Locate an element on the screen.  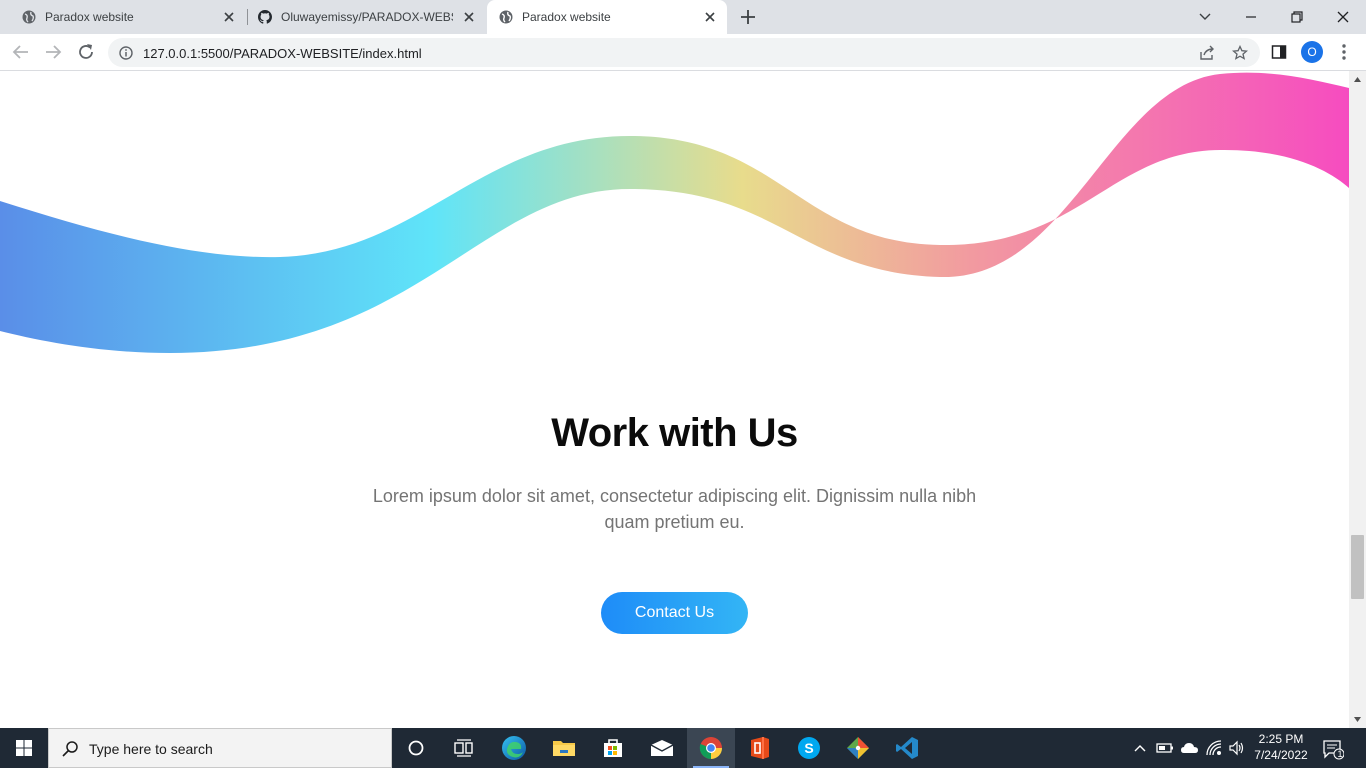
notification-count: 1 is located at coordinates (1340, 754).